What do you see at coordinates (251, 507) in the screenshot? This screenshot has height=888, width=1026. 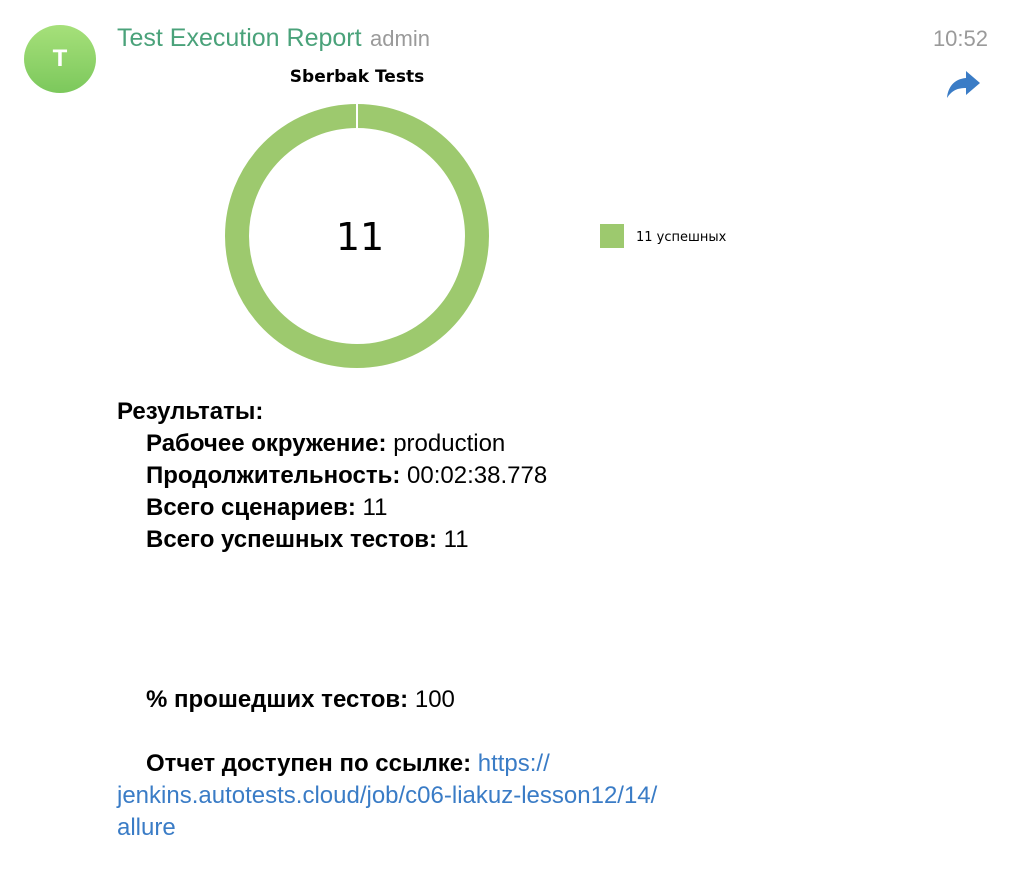 I see `scenarios-label: Всего сценариев:` at bounding box center [251, 507].